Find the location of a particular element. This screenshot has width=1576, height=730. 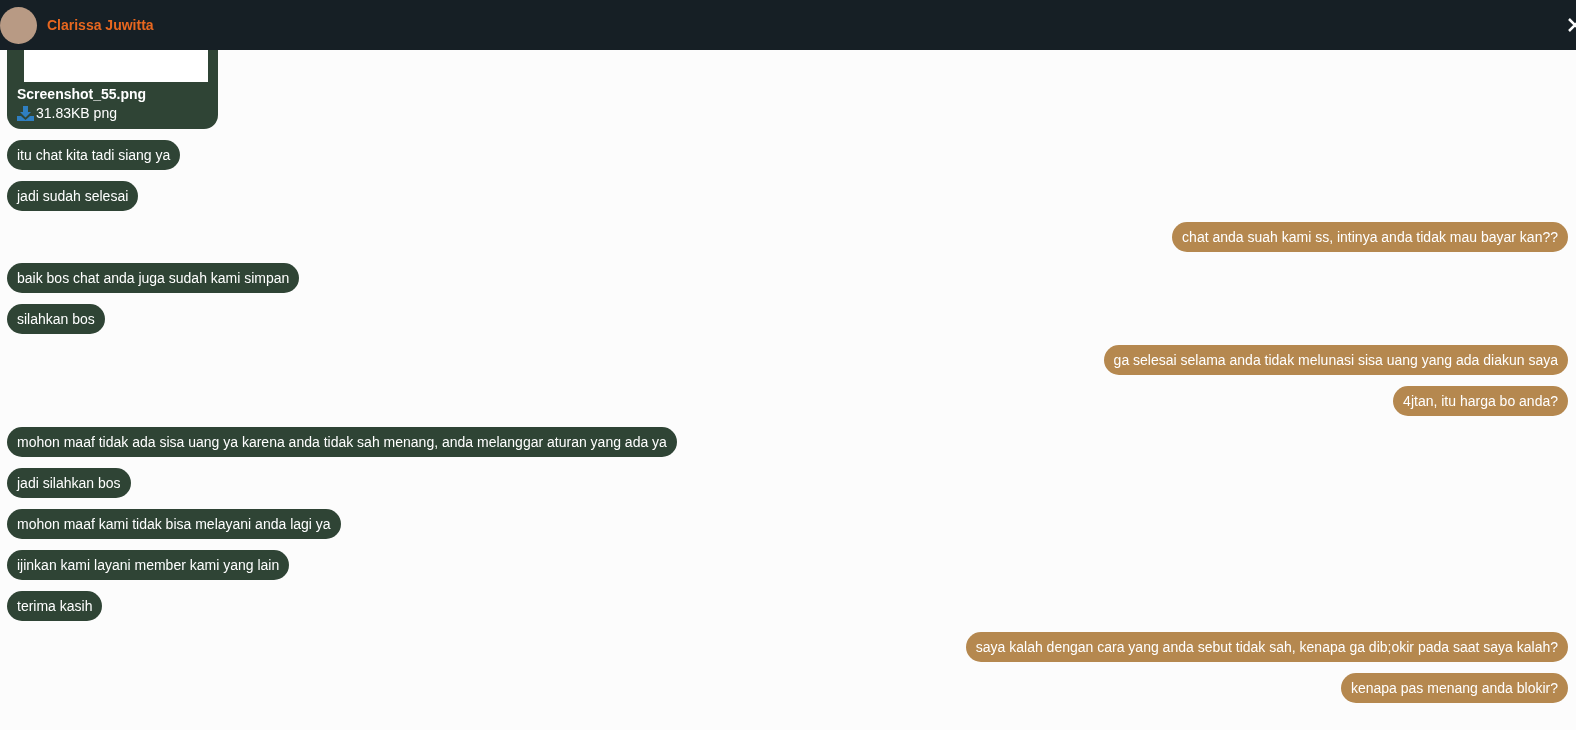

sent-message-bubble: 4jtan, itu harga bo anda? is located at coordinates (1480, 401).